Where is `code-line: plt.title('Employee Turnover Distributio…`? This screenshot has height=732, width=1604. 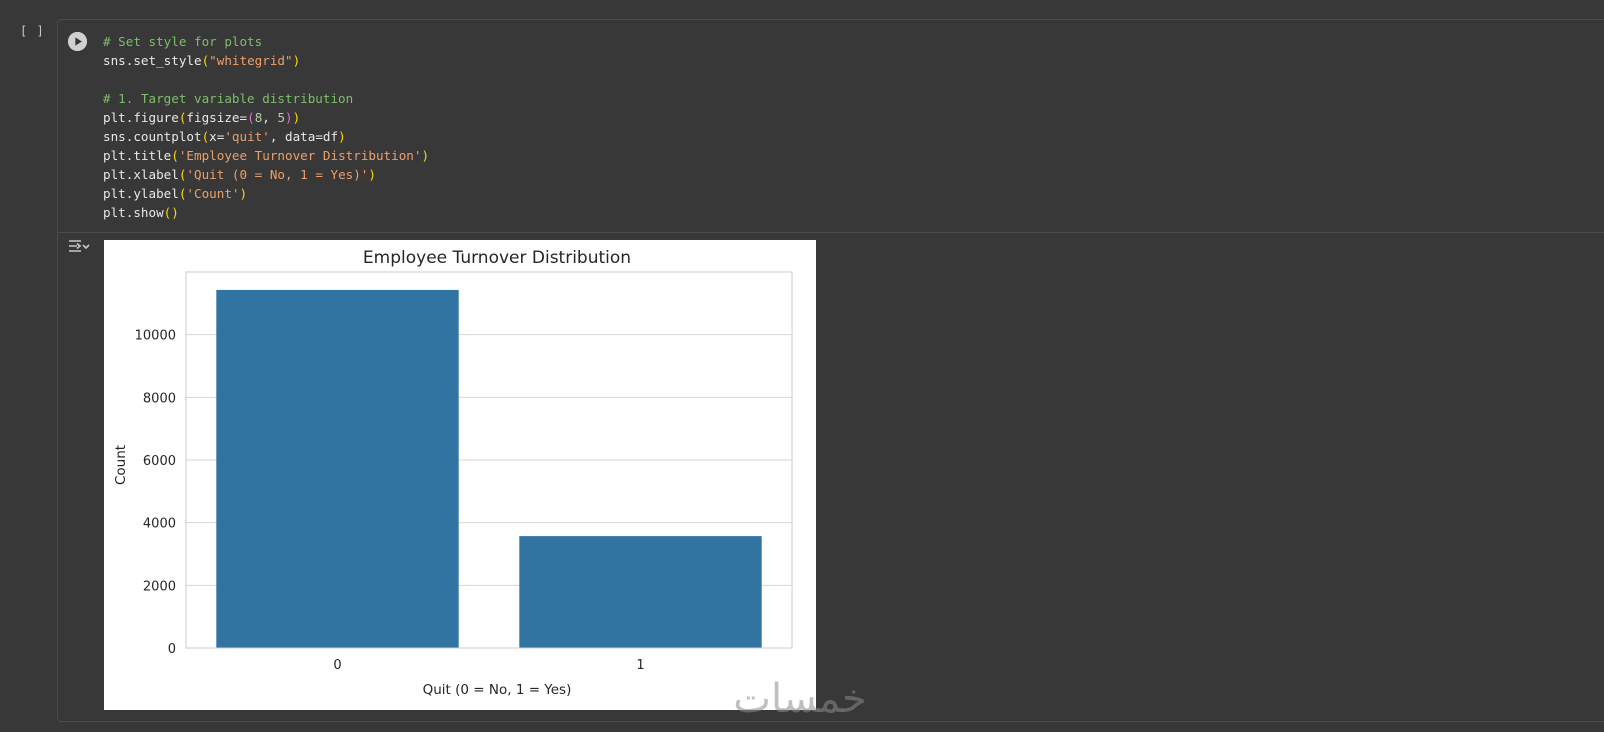 code-line: plt.title('Employee Turnover Distributio… is located at coordinates (266, 155).